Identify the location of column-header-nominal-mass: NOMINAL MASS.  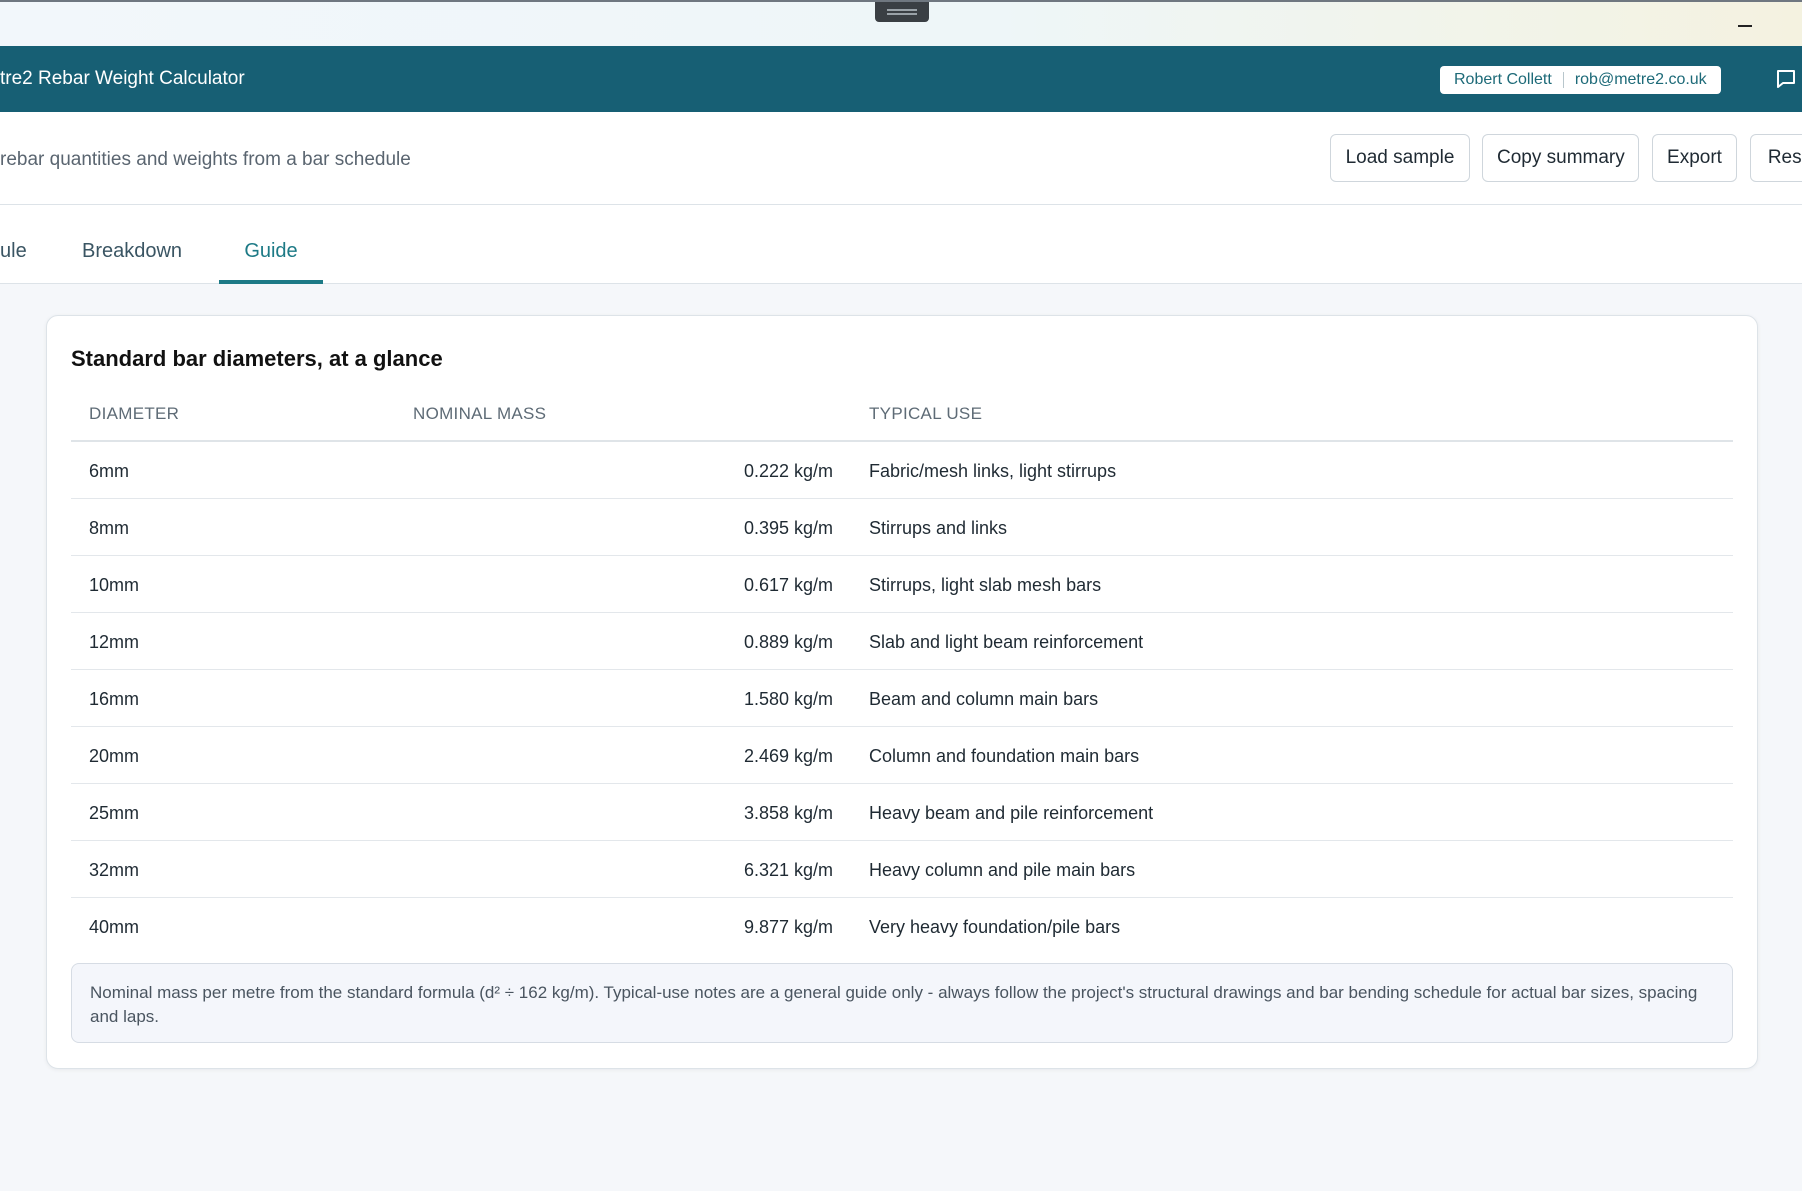
(480, 413).